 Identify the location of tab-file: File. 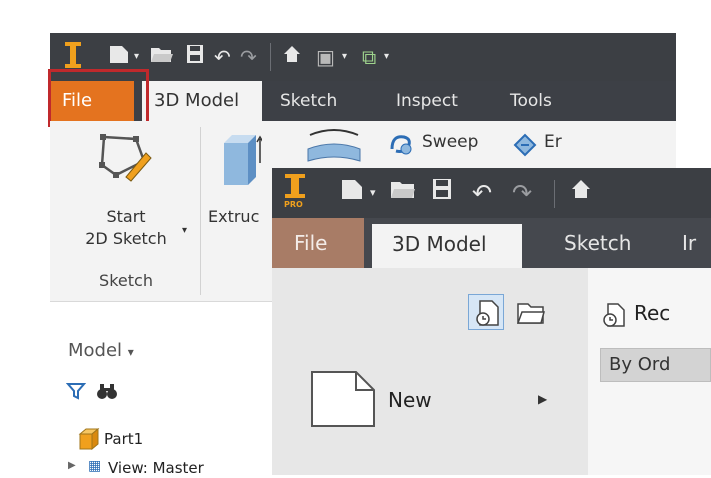
(318, 243).